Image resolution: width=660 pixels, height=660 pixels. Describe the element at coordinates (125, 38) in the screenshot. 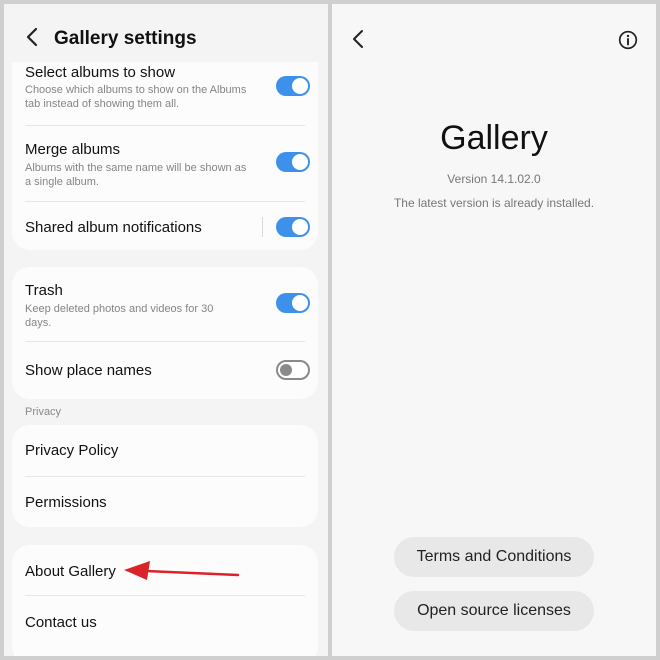

I see `page-title: Gallery settings` at that location.